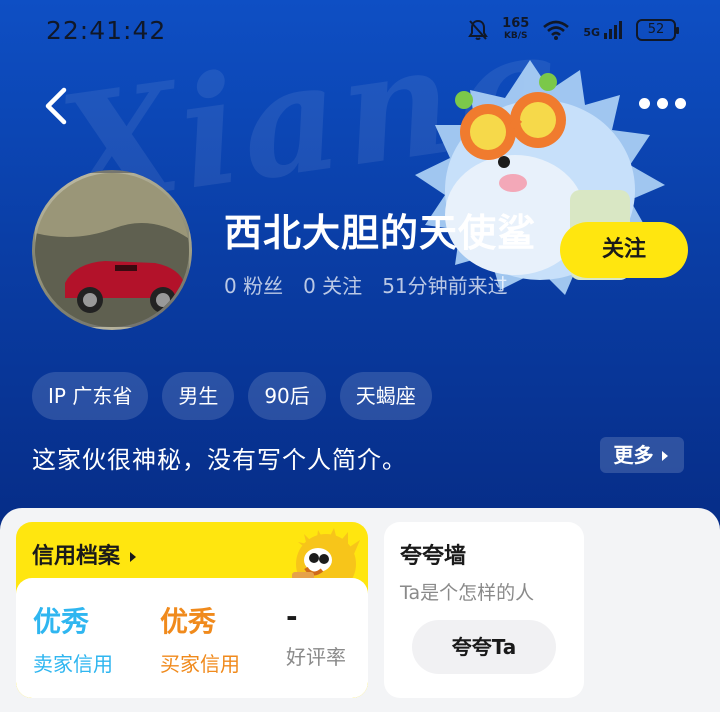 The image size is (720, 712). Describe the element at coordinates (219, 460) in the screenshot. I see `bio-text: 这家伙很神秘，没有写个人简介。` at that location.